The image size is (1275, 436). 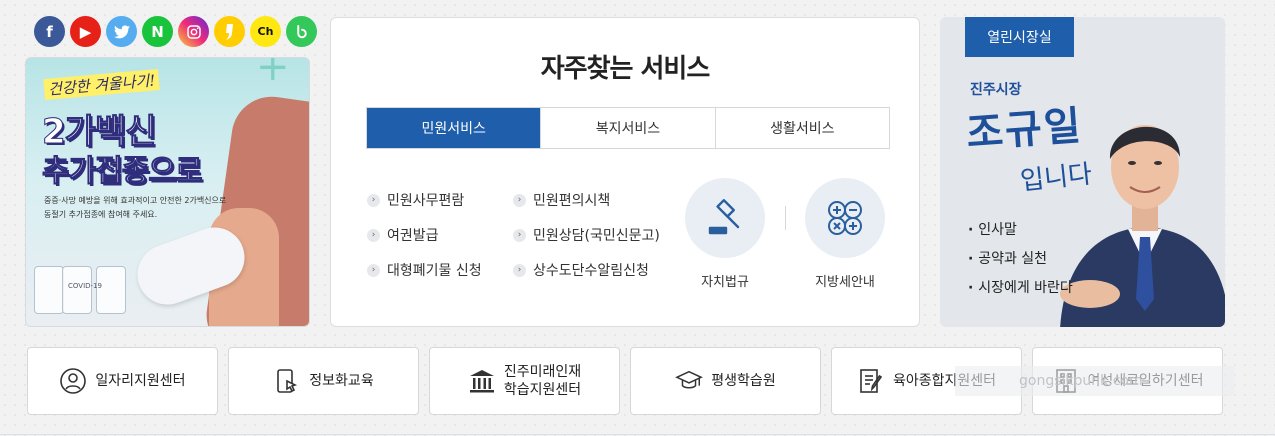 What do you see at coordinates (598, 200) in the screenshot?
I see `link-civil-convenience-policy: › 민원편의시책` at bounding box center [598, 200].